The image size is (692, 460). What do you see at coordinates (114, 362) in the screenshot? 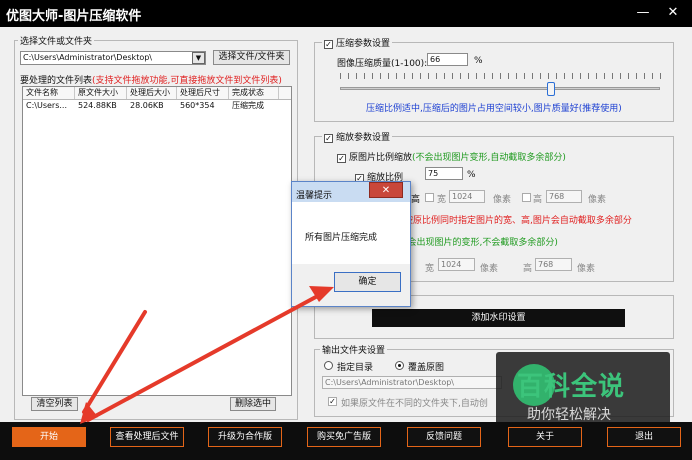
I see `annotation-arrow-line-secondary` at bounding box center [114, 362].